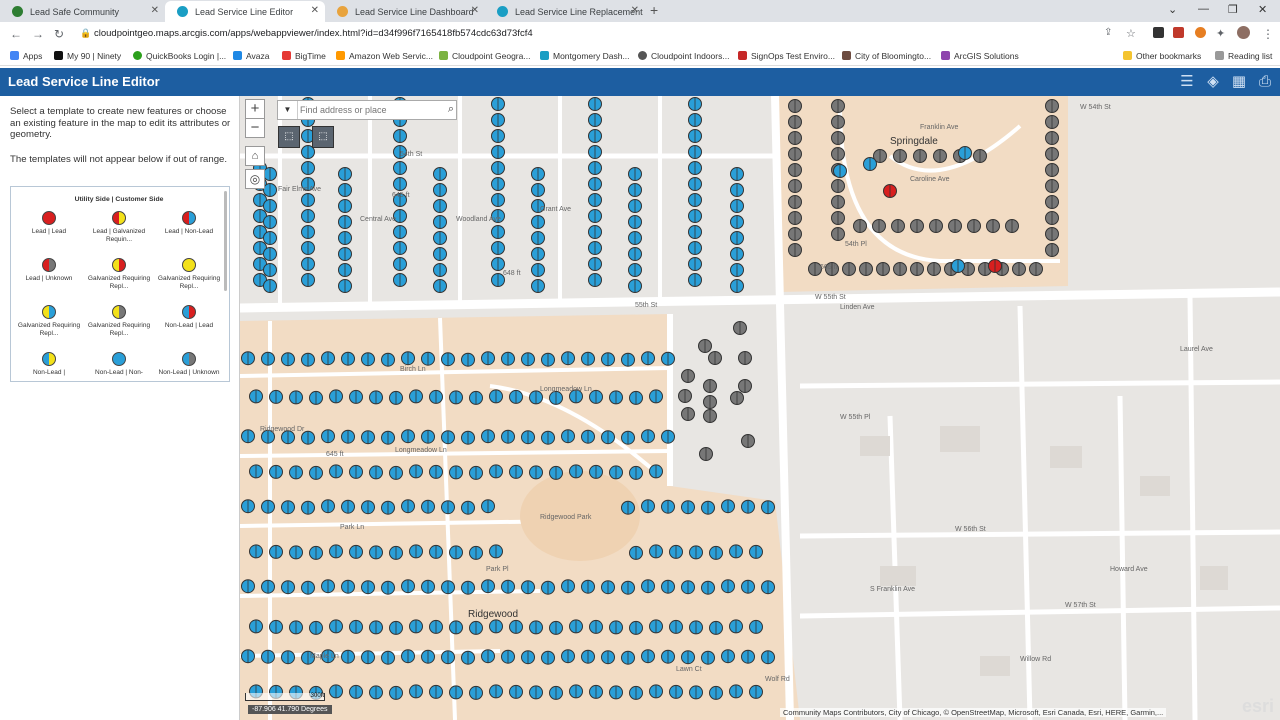 The width and height of the screenshot is (1280, 720). Describe the element at coordinates (323, 137) in the screenshot. I see `clear-selection-button: ⬚` at that location.